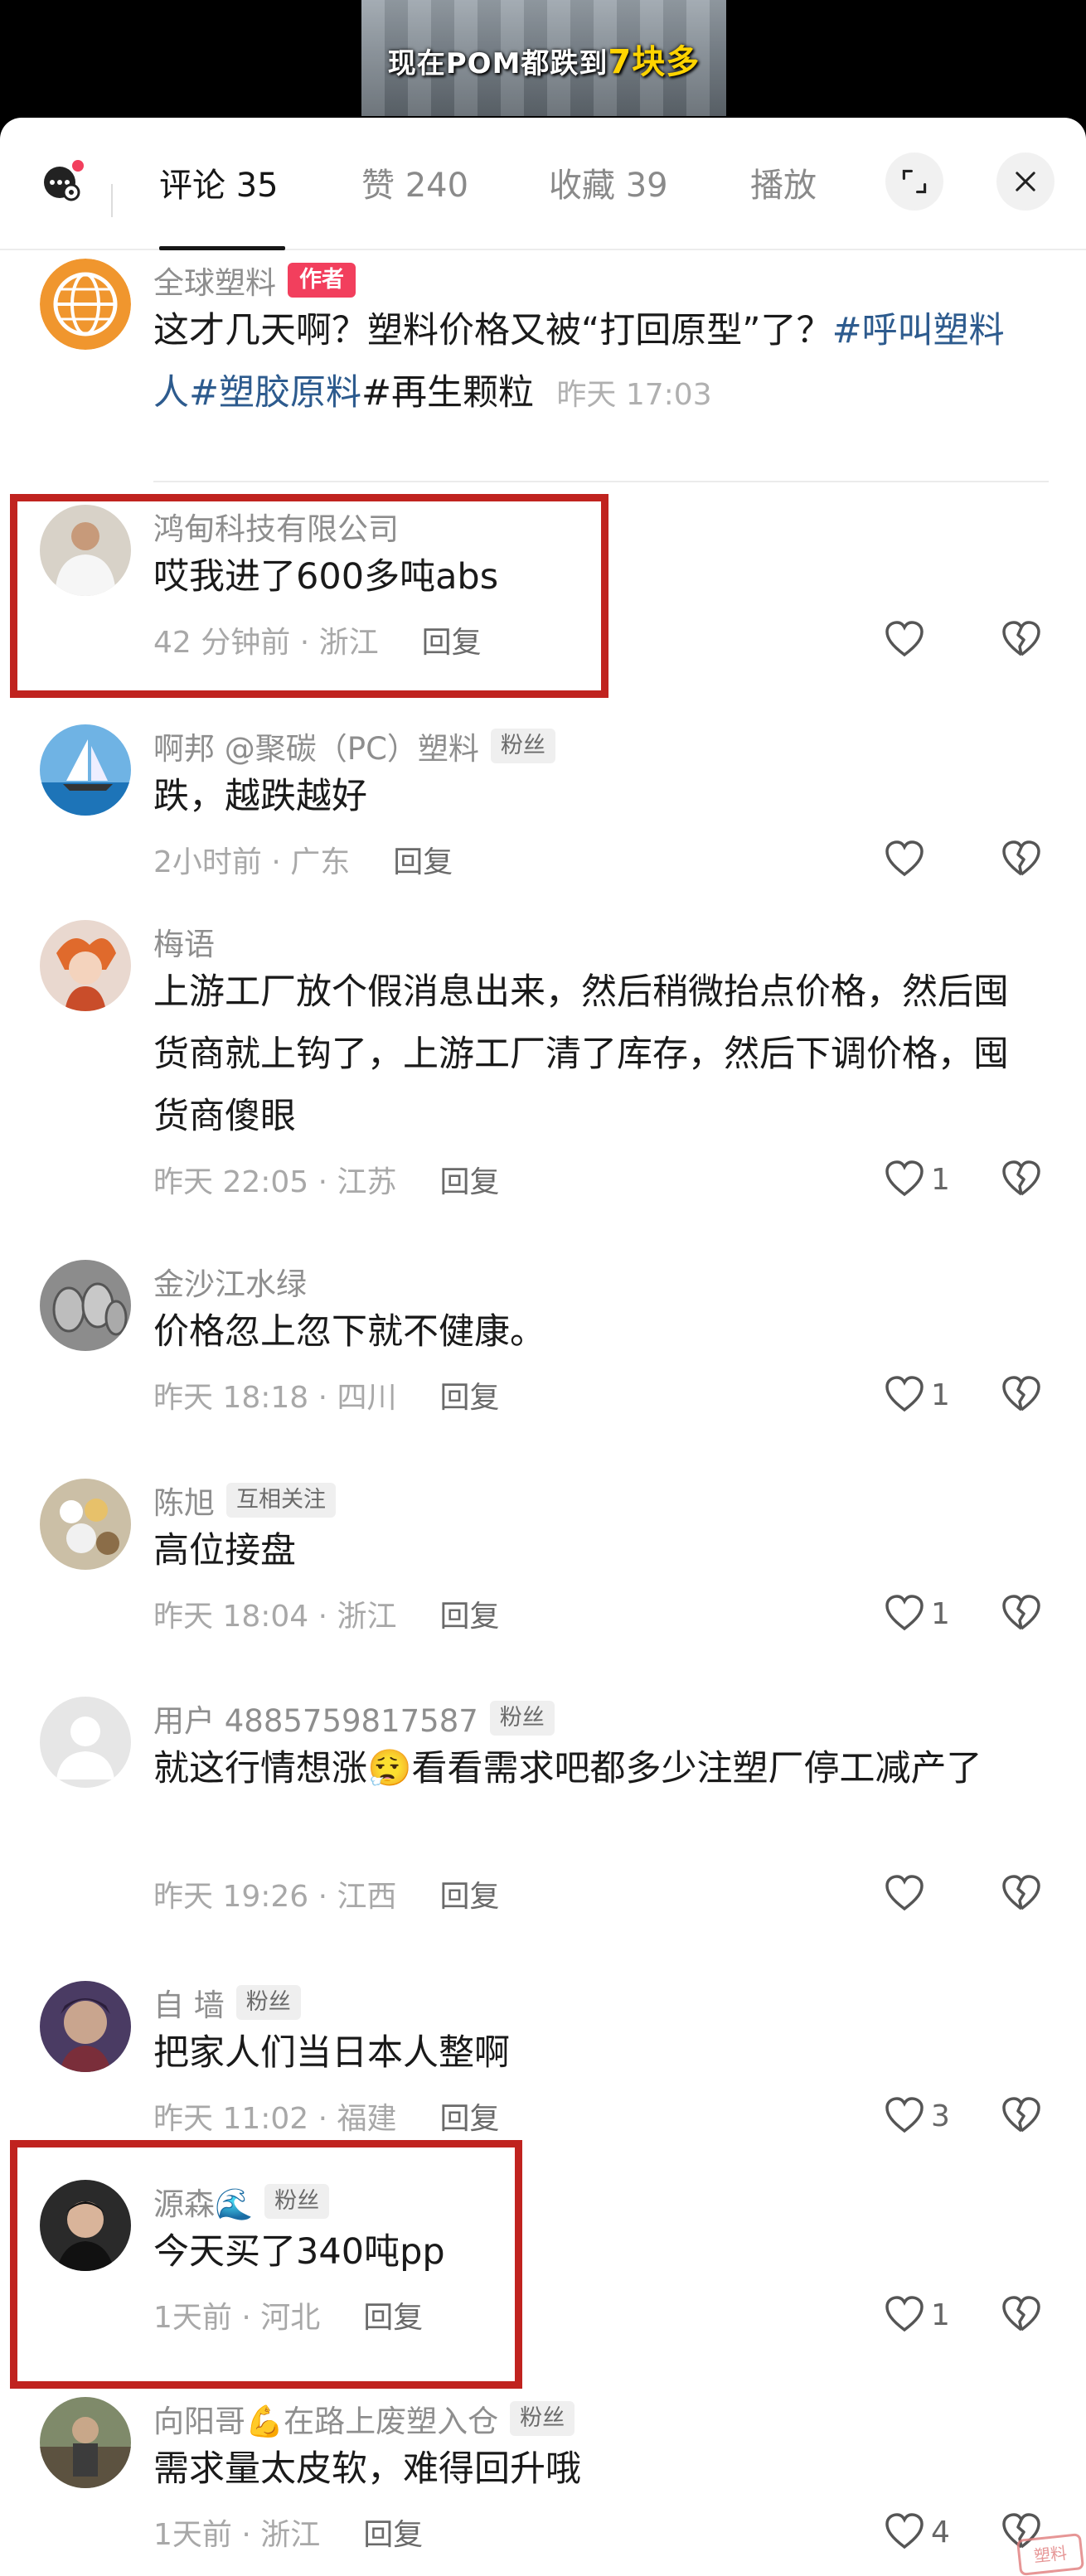 The width and height of the screenshot is (1086, 2576). I want to click on username: 金沙江水绿, so click(230, 1281).